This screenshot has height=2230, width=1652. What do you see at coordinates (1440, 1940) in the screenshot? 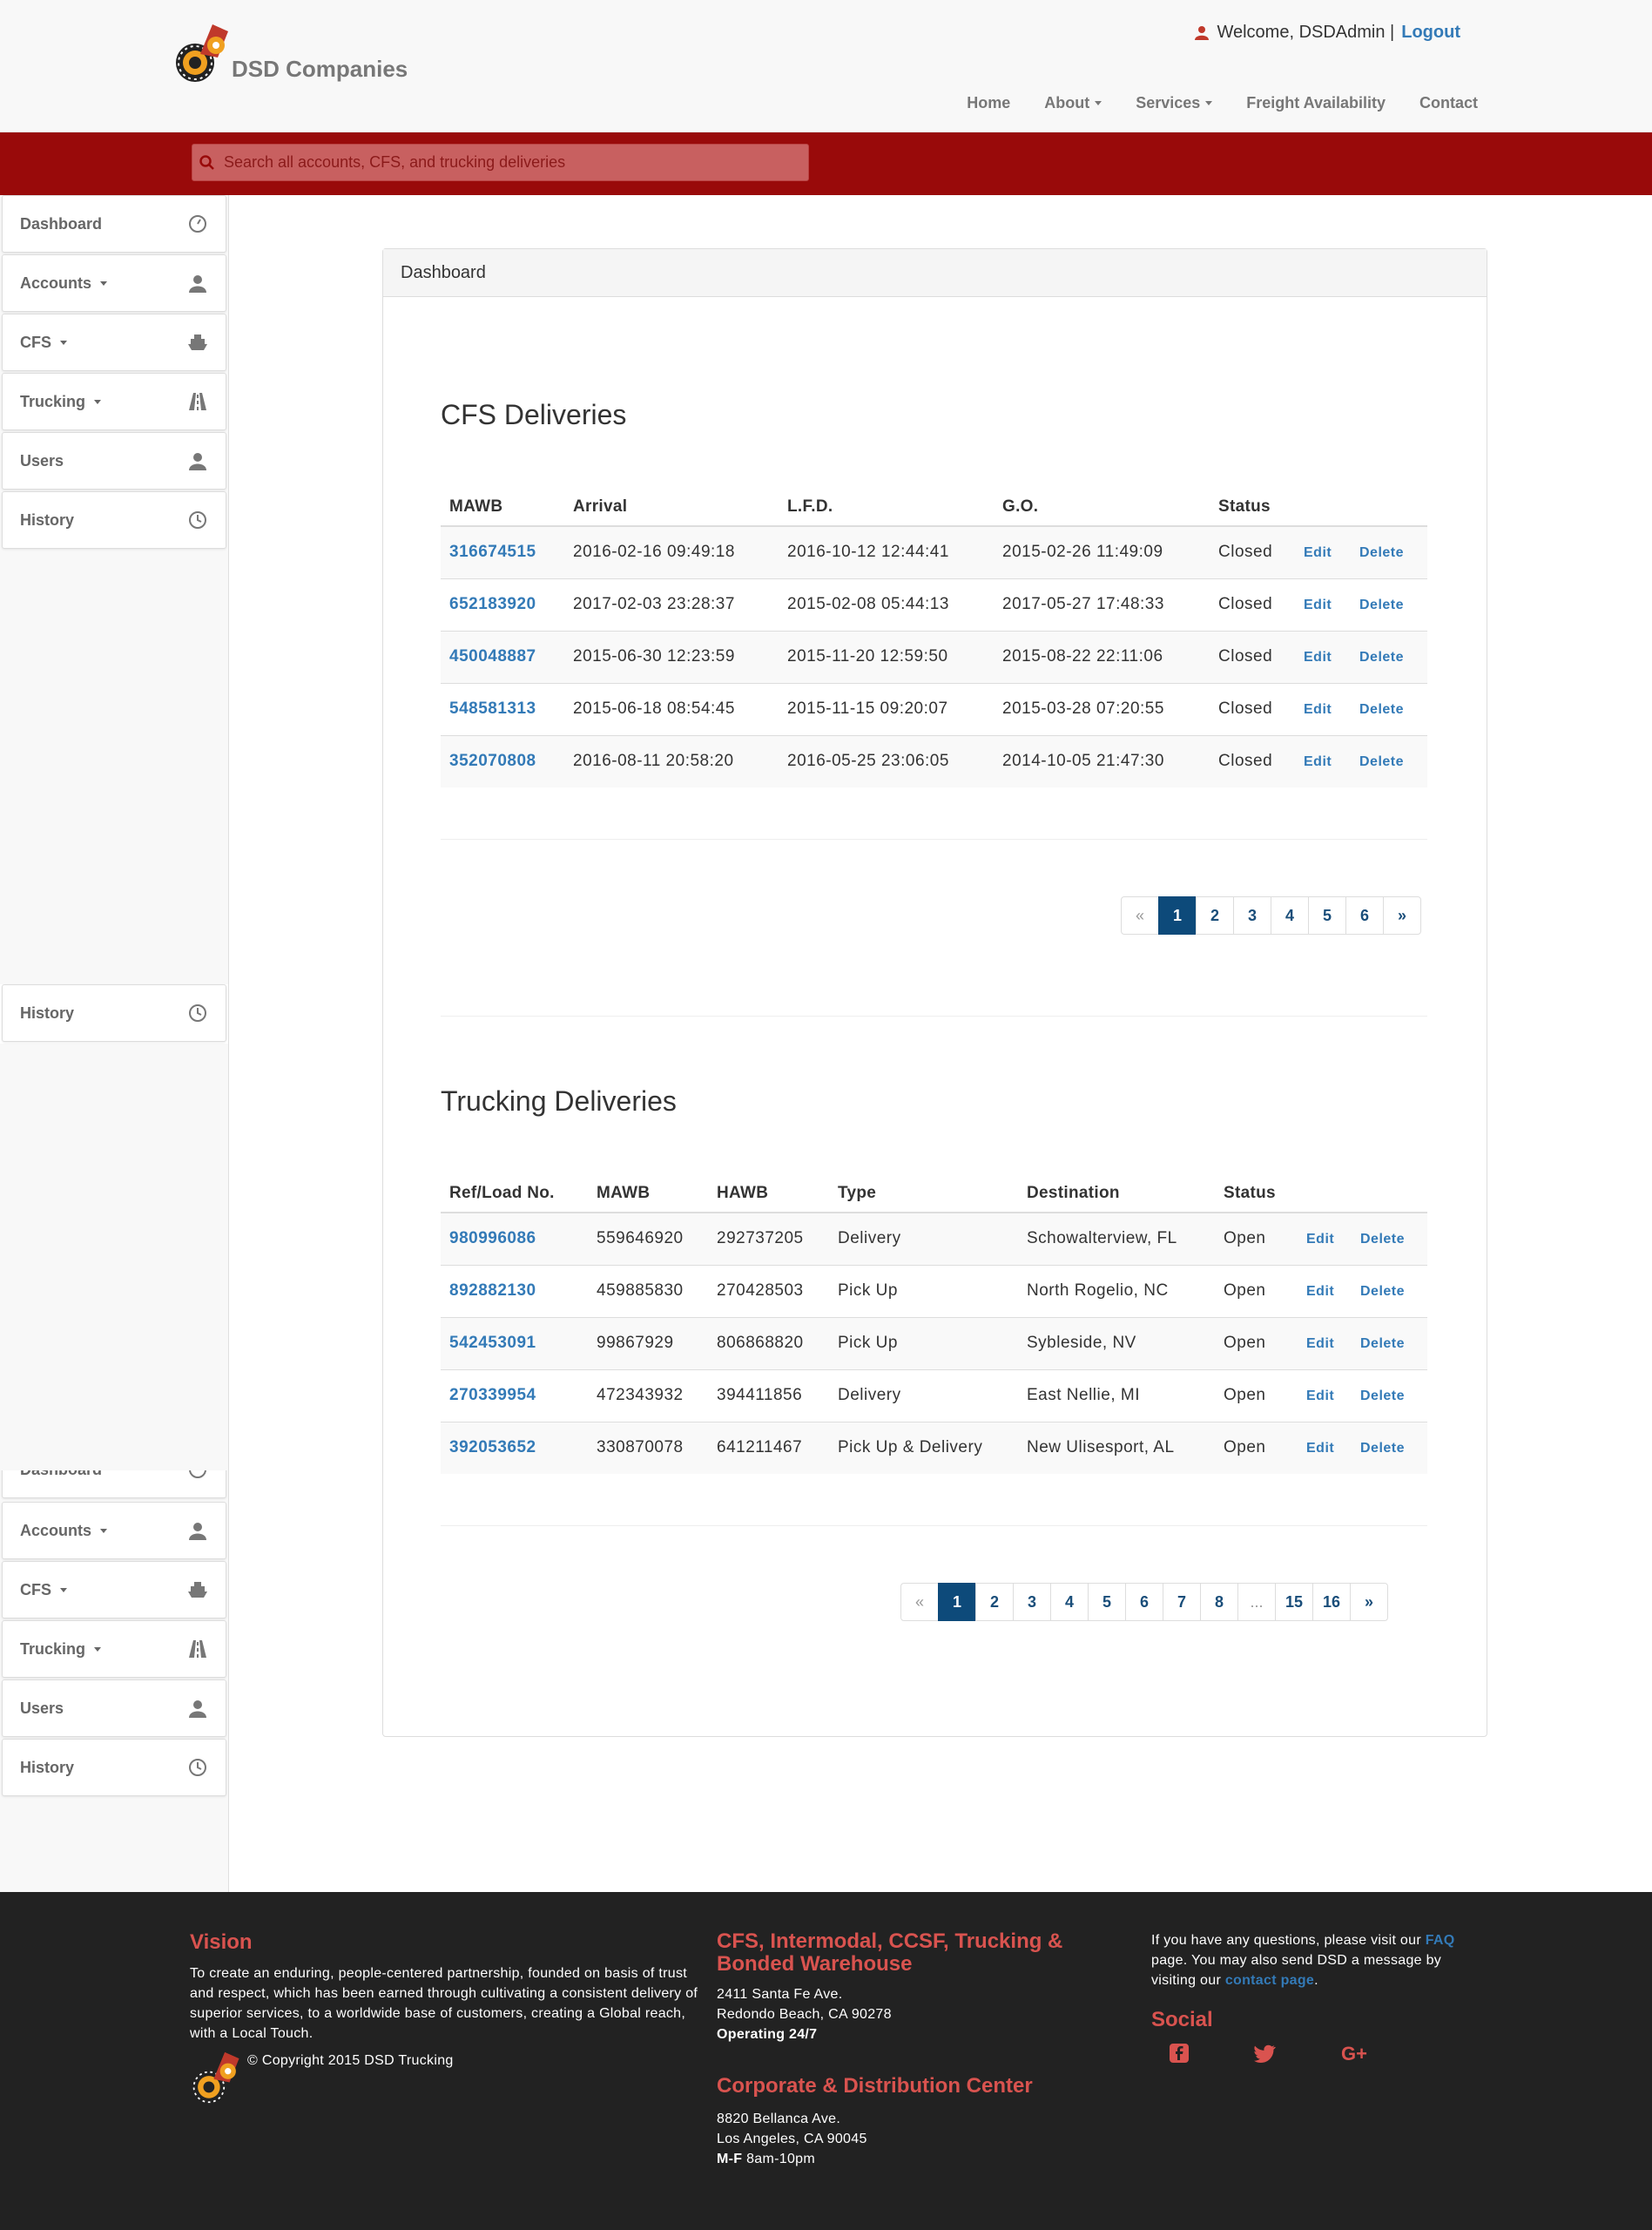
I see `faq-link: FAQ` at bounding box center [1440, 1940].